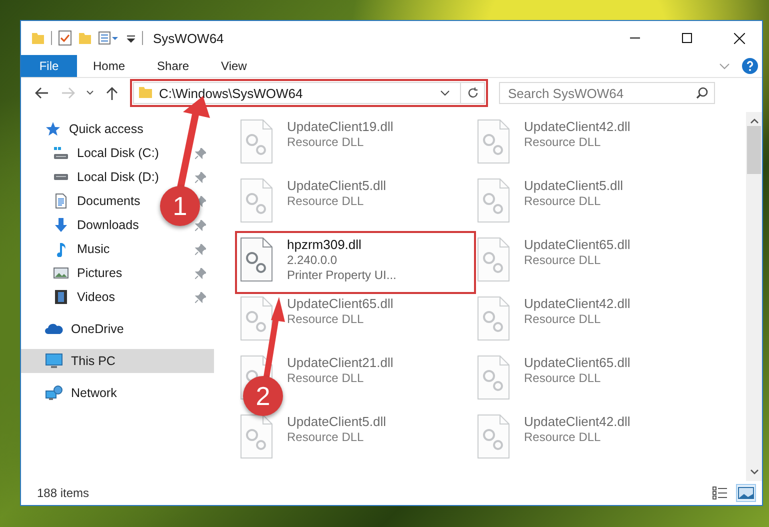 Image resolution: width=769 pixels, height=527 pixels. Describe the element at coordinates (117, 297) in the screenshot. I see `sidebar-item: Videos` at that location.